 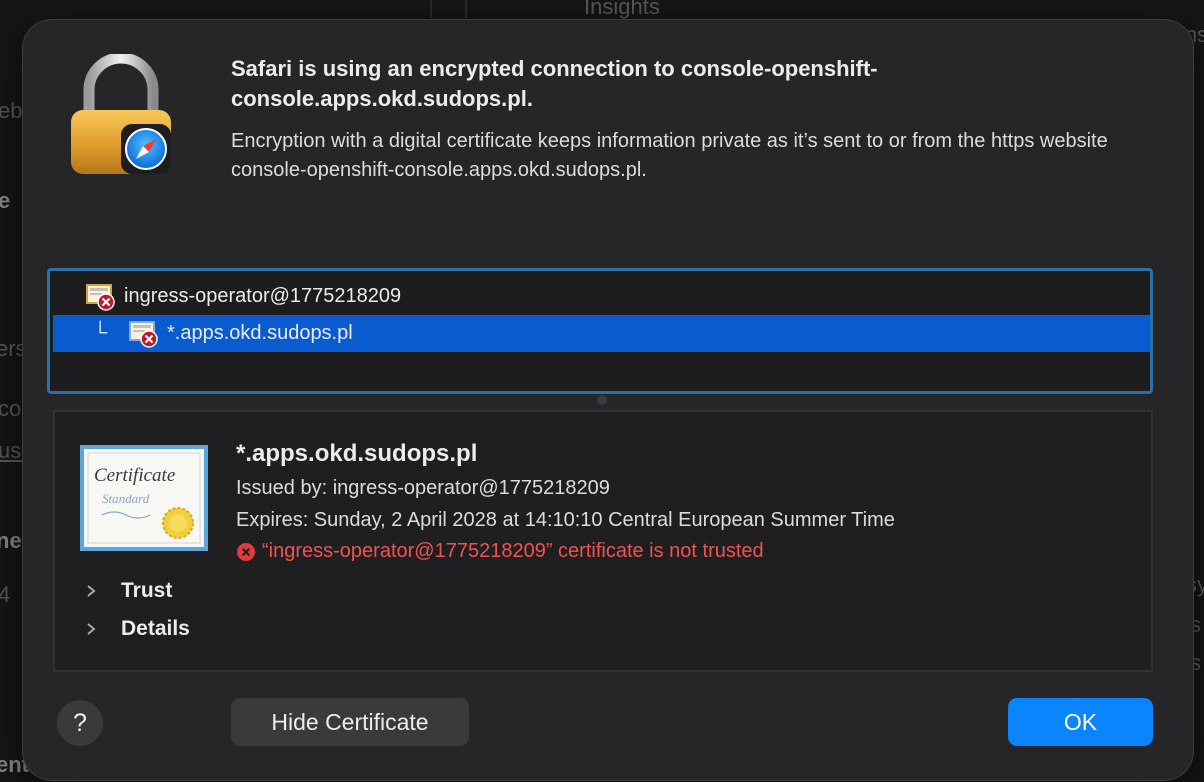 What do you see at coordinates (11, 540) in the screenshot?
I see `background-text: ne` at bounding box center [11, 540].